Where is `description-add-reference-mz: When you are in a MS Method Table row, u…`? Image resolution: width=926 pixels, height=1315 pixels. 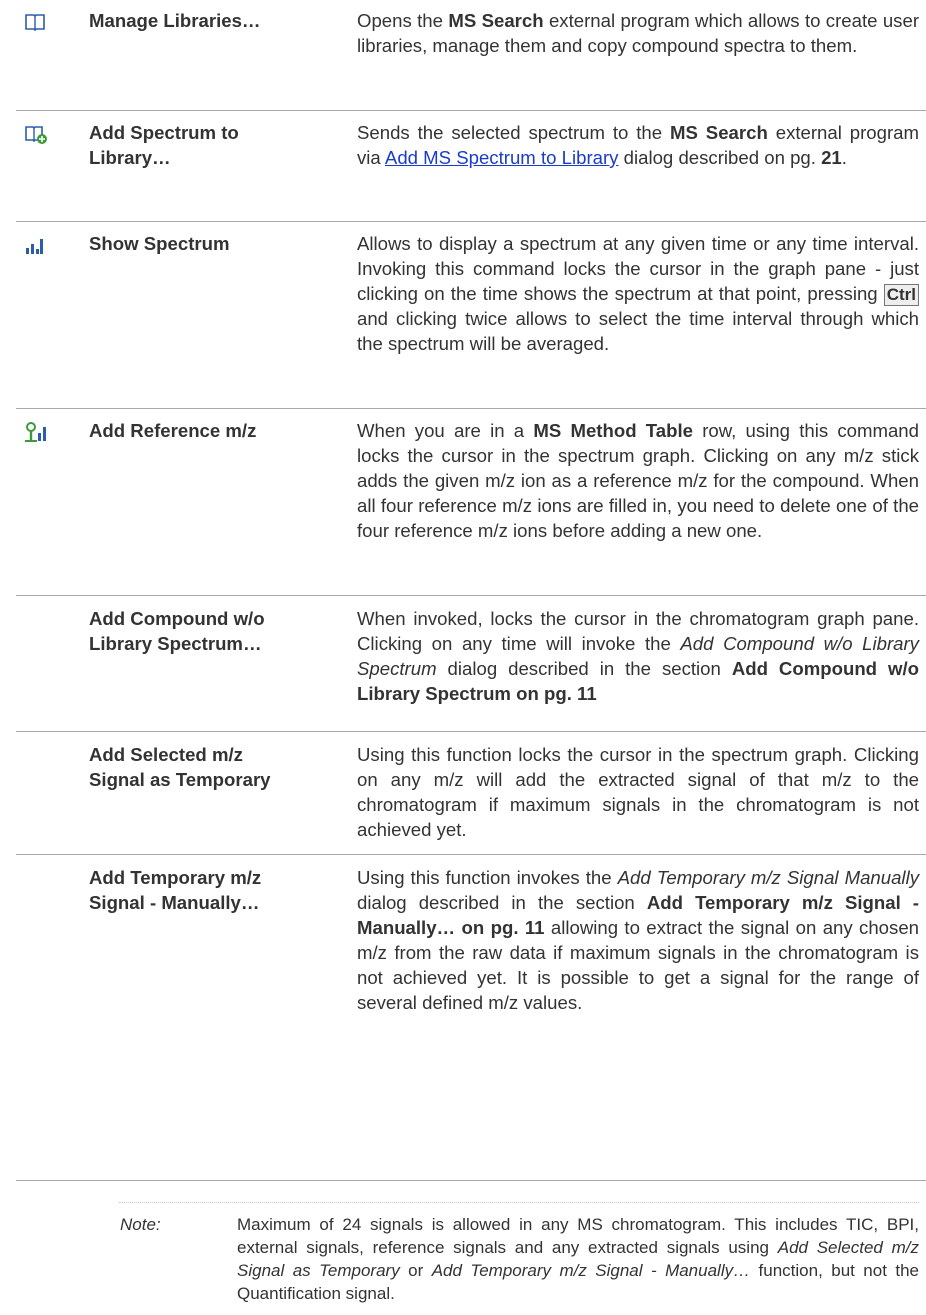 description-add-reference-mz: When you are in a MS Method Table row, u… is located at coordinates (638, 480).